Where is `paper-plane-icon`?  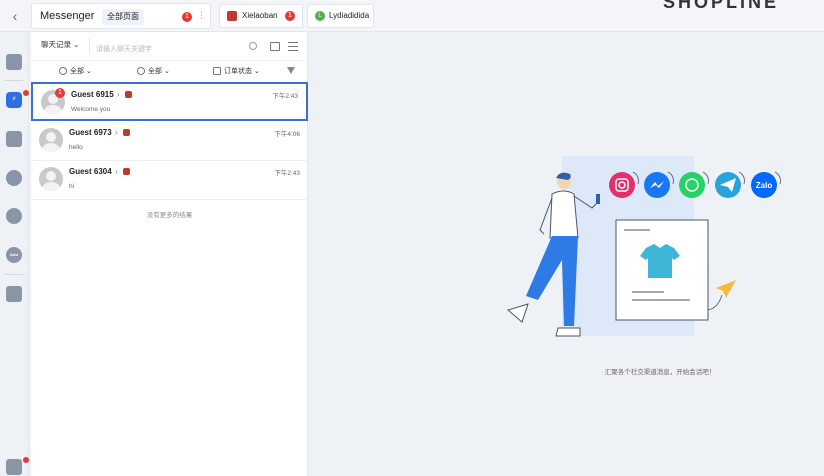 paper-plane-icon is located at coordinates (726, 289).